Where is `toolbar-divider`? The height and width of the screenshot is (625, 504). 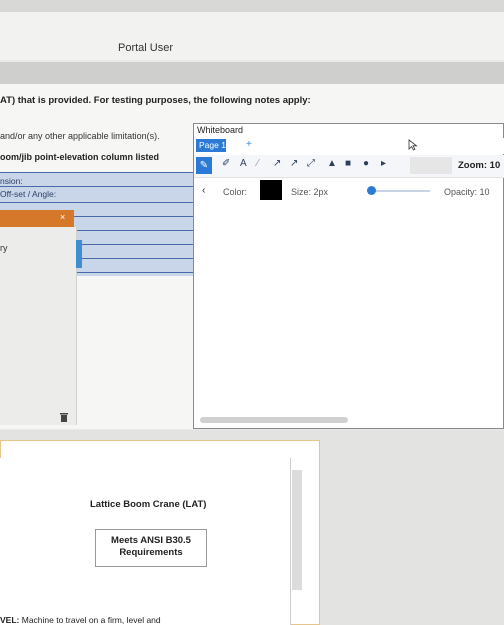
toolbar-divider is located at coordinates (431, 165).